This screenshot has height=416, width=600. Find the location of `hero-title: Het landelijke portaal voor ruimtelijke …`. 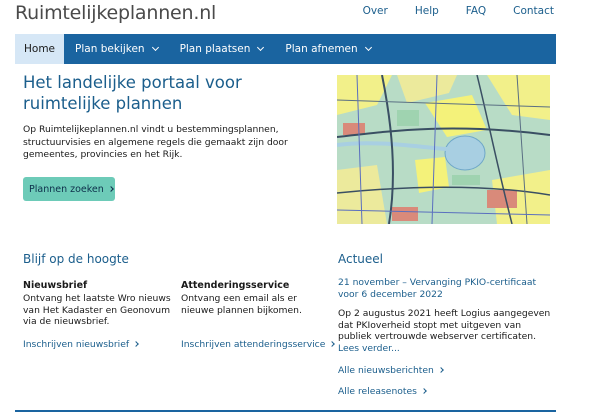

hero-title: Het landelijke portaal voor ruimtelijke … is located at coordinates (132, 93).